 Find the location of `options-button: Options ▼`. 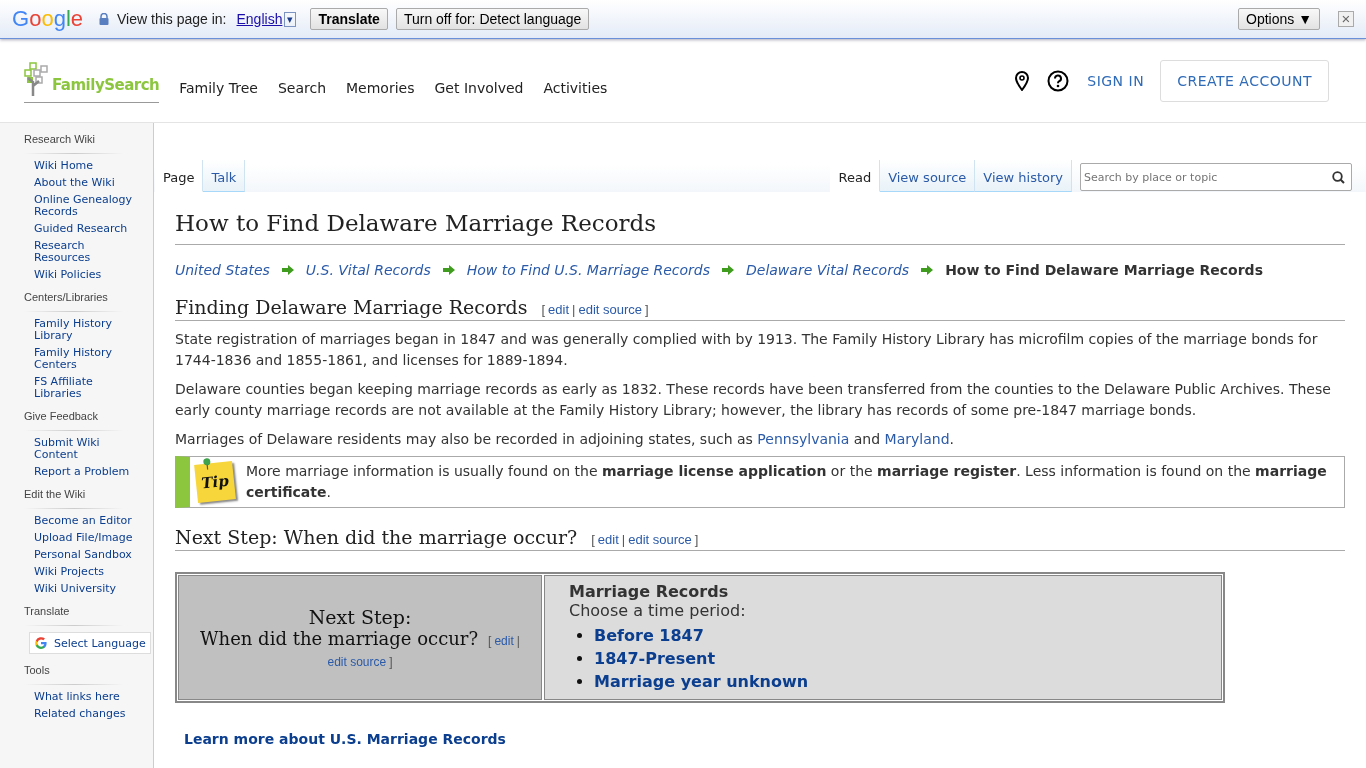

options-button: Options ▼ is located at coordinates (1279, 19).